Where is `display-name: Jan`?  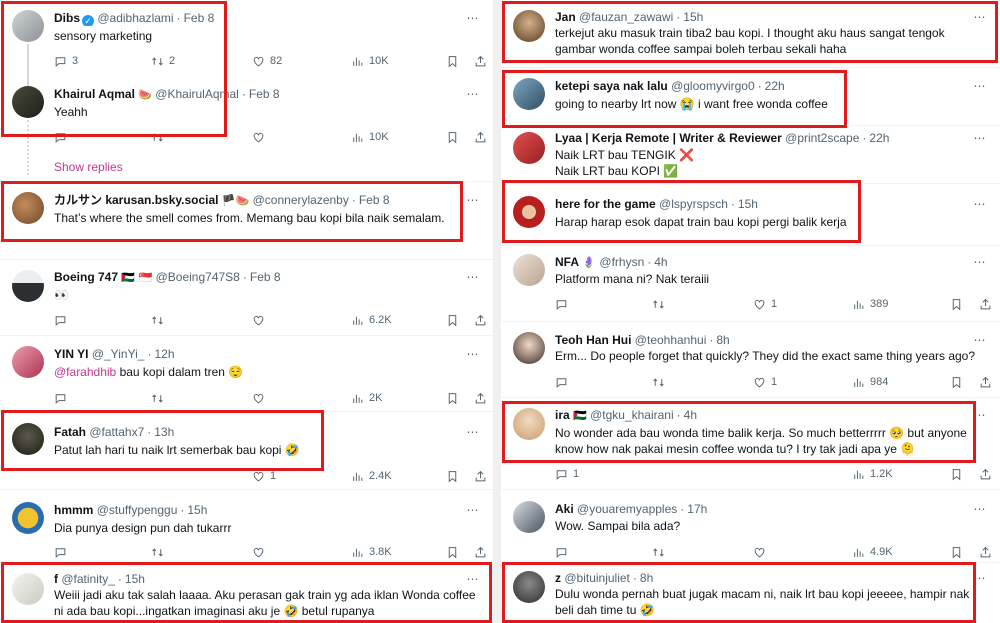 display-name: Jan is located at coordinates (565, 17).